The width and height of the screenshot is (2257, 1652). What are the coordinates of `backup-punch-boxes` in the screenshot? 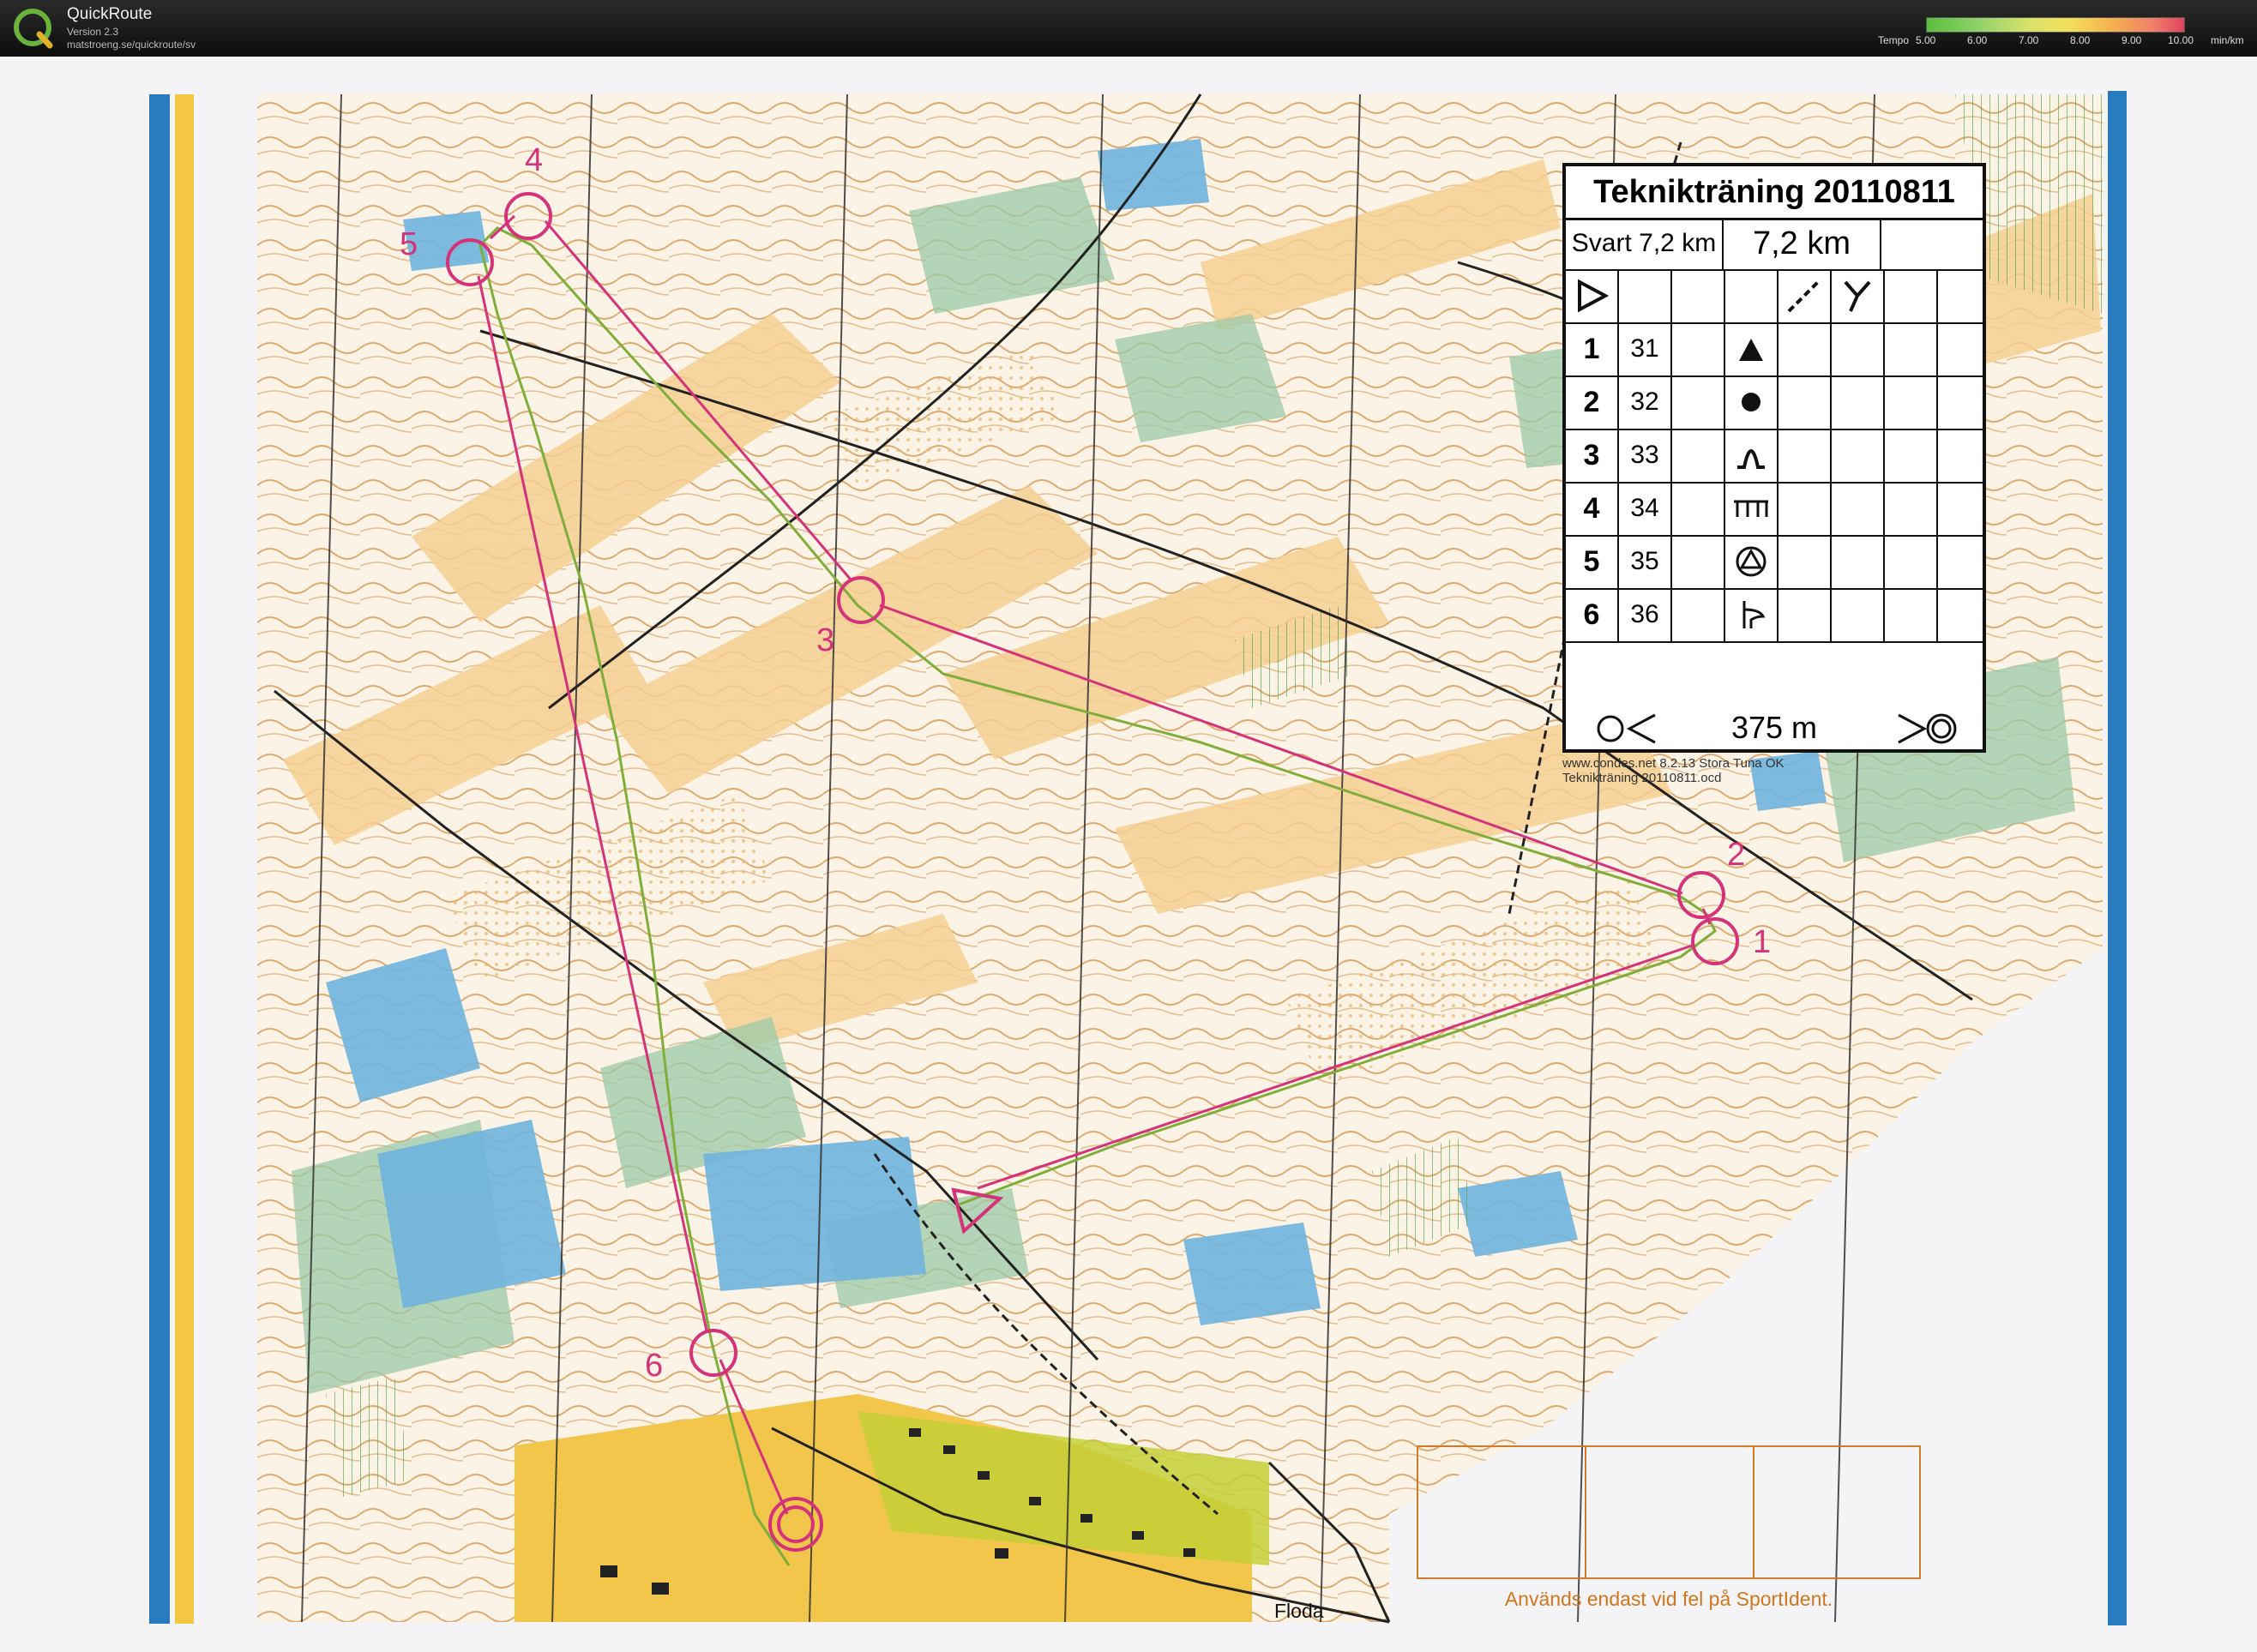 It's located at (1669, 1512).